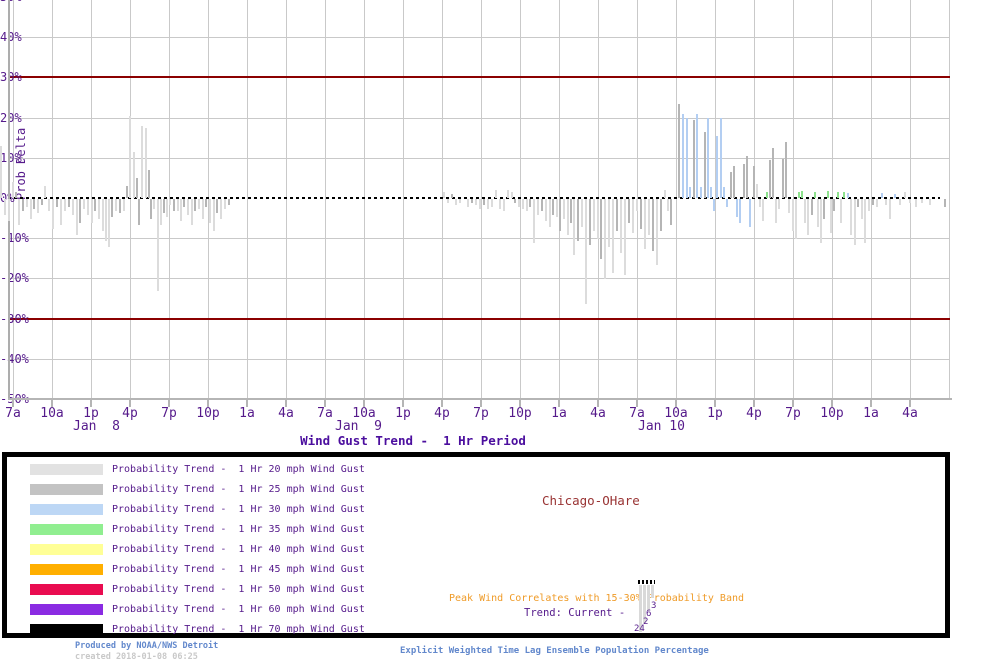  I want to click on x-date-label: Jan 9, so click(358, 426).